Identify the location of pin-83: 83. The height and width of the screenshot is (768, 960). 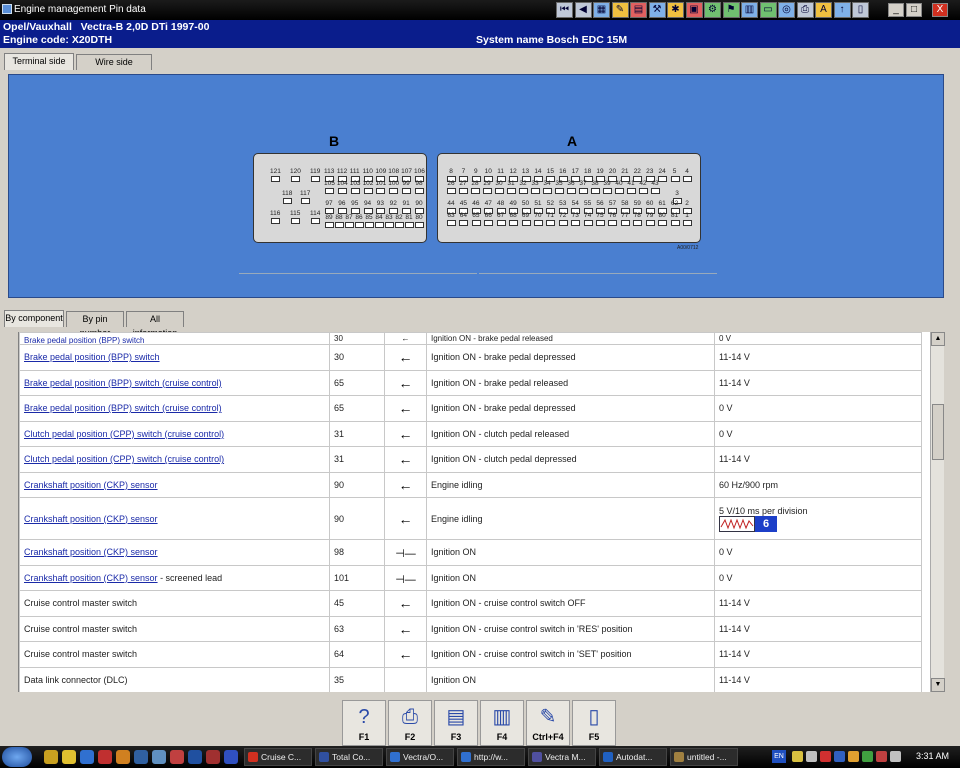
(389, 221).